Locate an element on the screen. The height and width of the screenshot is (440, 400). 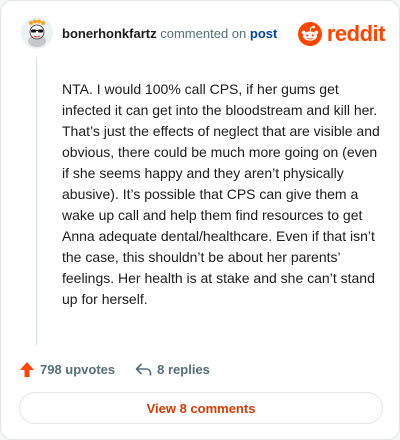
comment-header: bonerhonkfartz commented on post reddit is located at coordinates (203, 33).